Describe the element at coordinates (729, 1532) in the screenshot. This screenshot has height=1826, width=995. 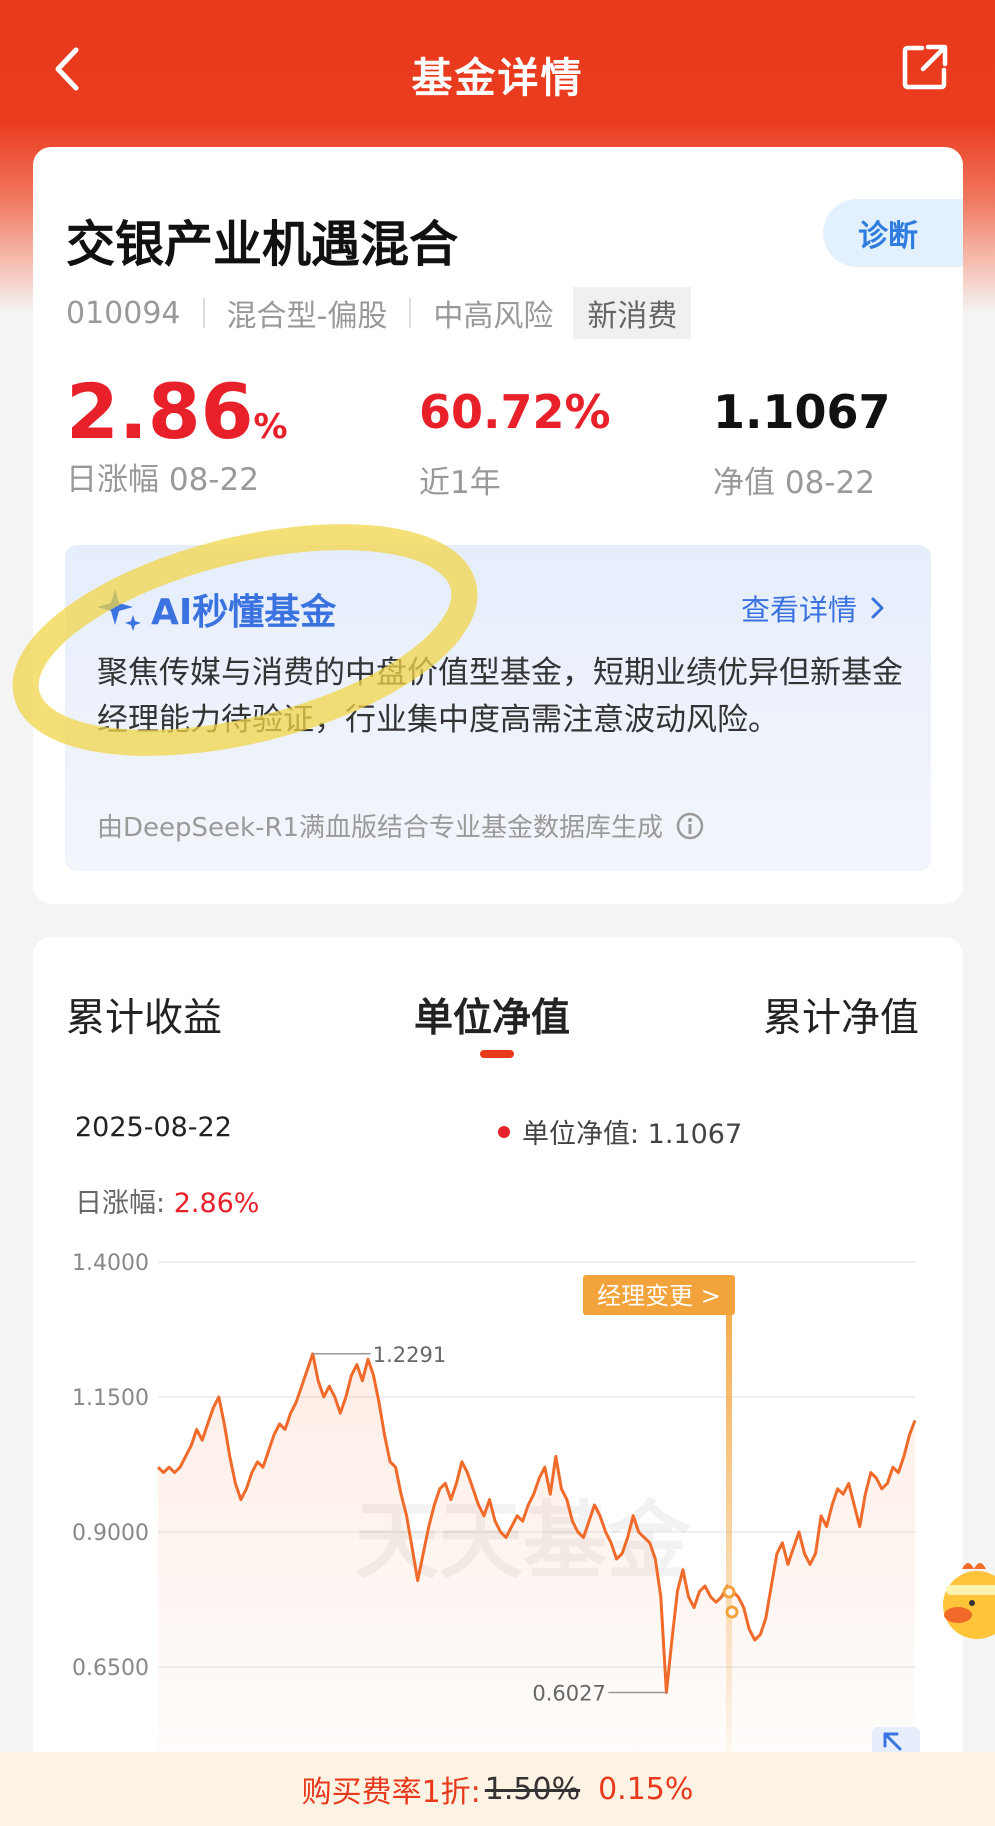
I see `event-marker-line` at that location.